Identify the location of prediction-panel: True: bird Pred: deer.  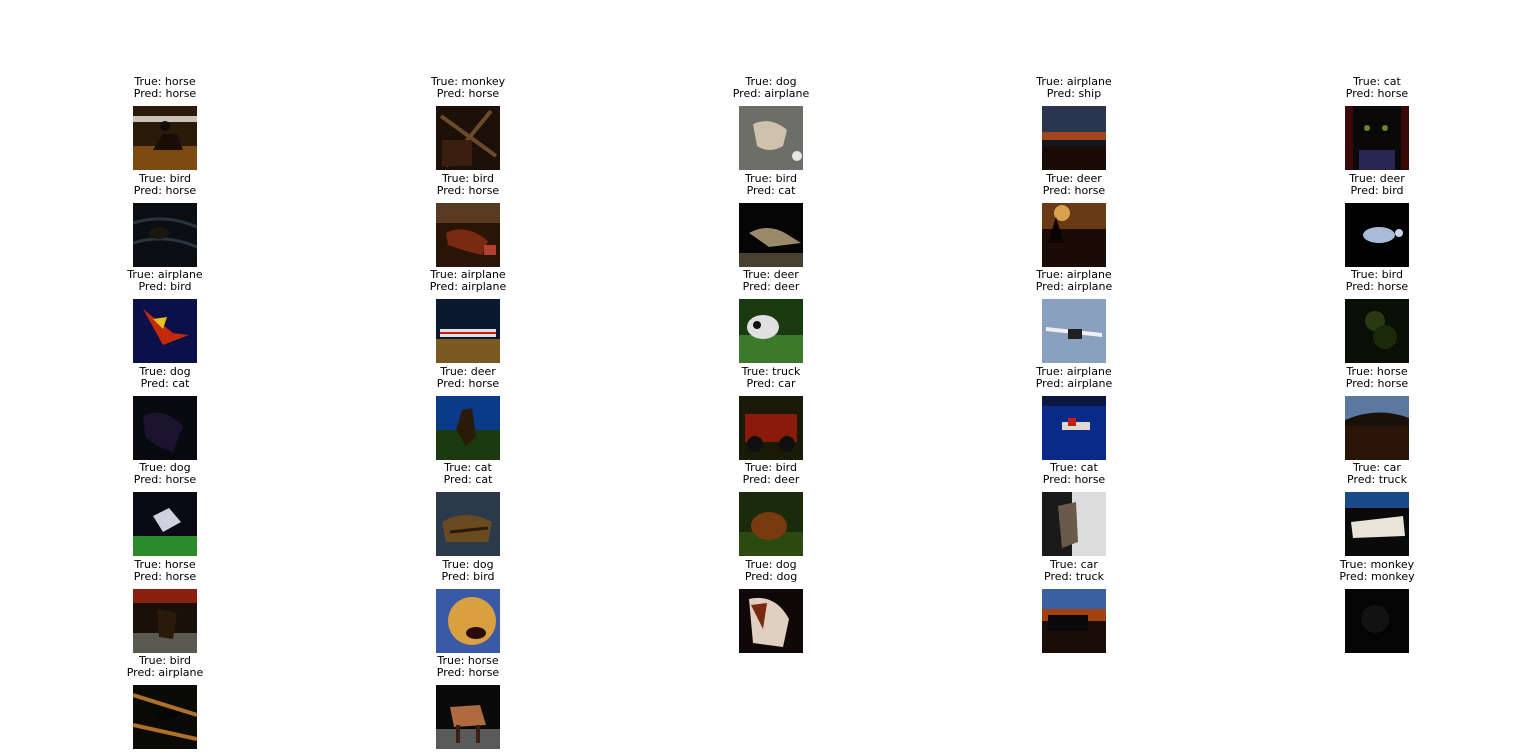
(771, 474).